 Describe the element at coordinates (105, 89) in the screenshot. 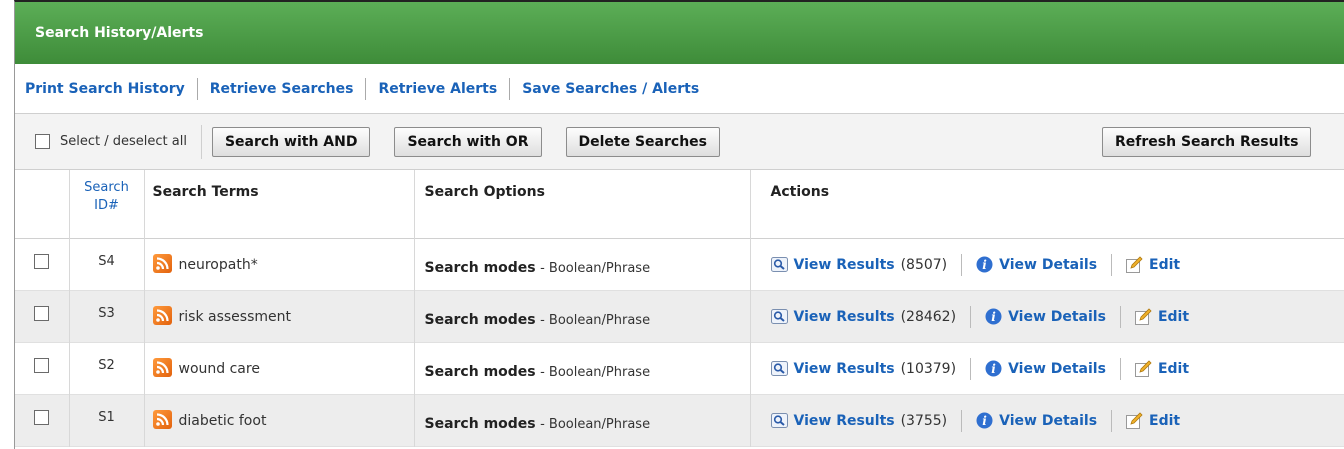

I see `print-search-history-link: Print Search History` at that location.